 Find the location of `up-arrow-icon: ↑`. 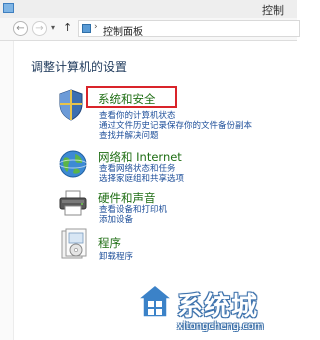

up-arrow-icon: ↑ is located at coordinates (67, 27).